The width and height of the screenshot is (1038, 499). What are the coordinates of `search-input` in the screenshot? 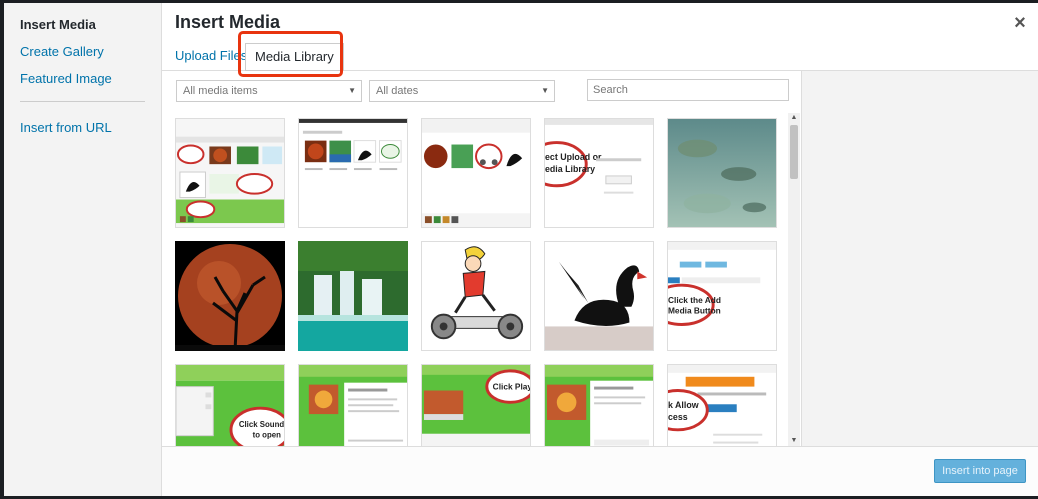 It's located at (688, 90).